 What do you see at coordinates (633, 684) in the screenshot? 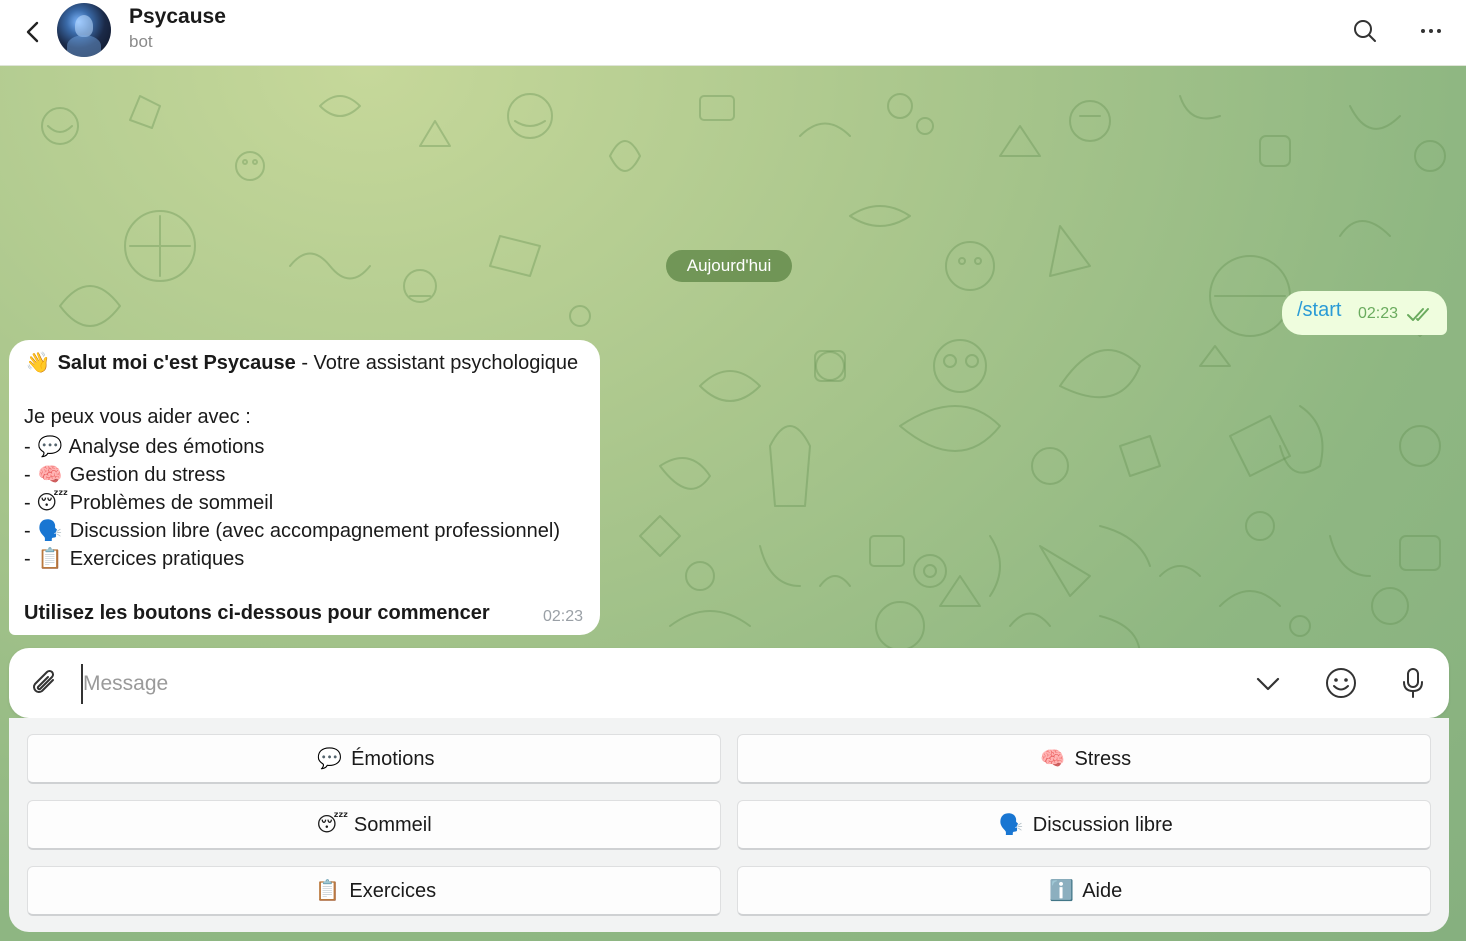
I see `message-input` at bounding box center [633, 684].